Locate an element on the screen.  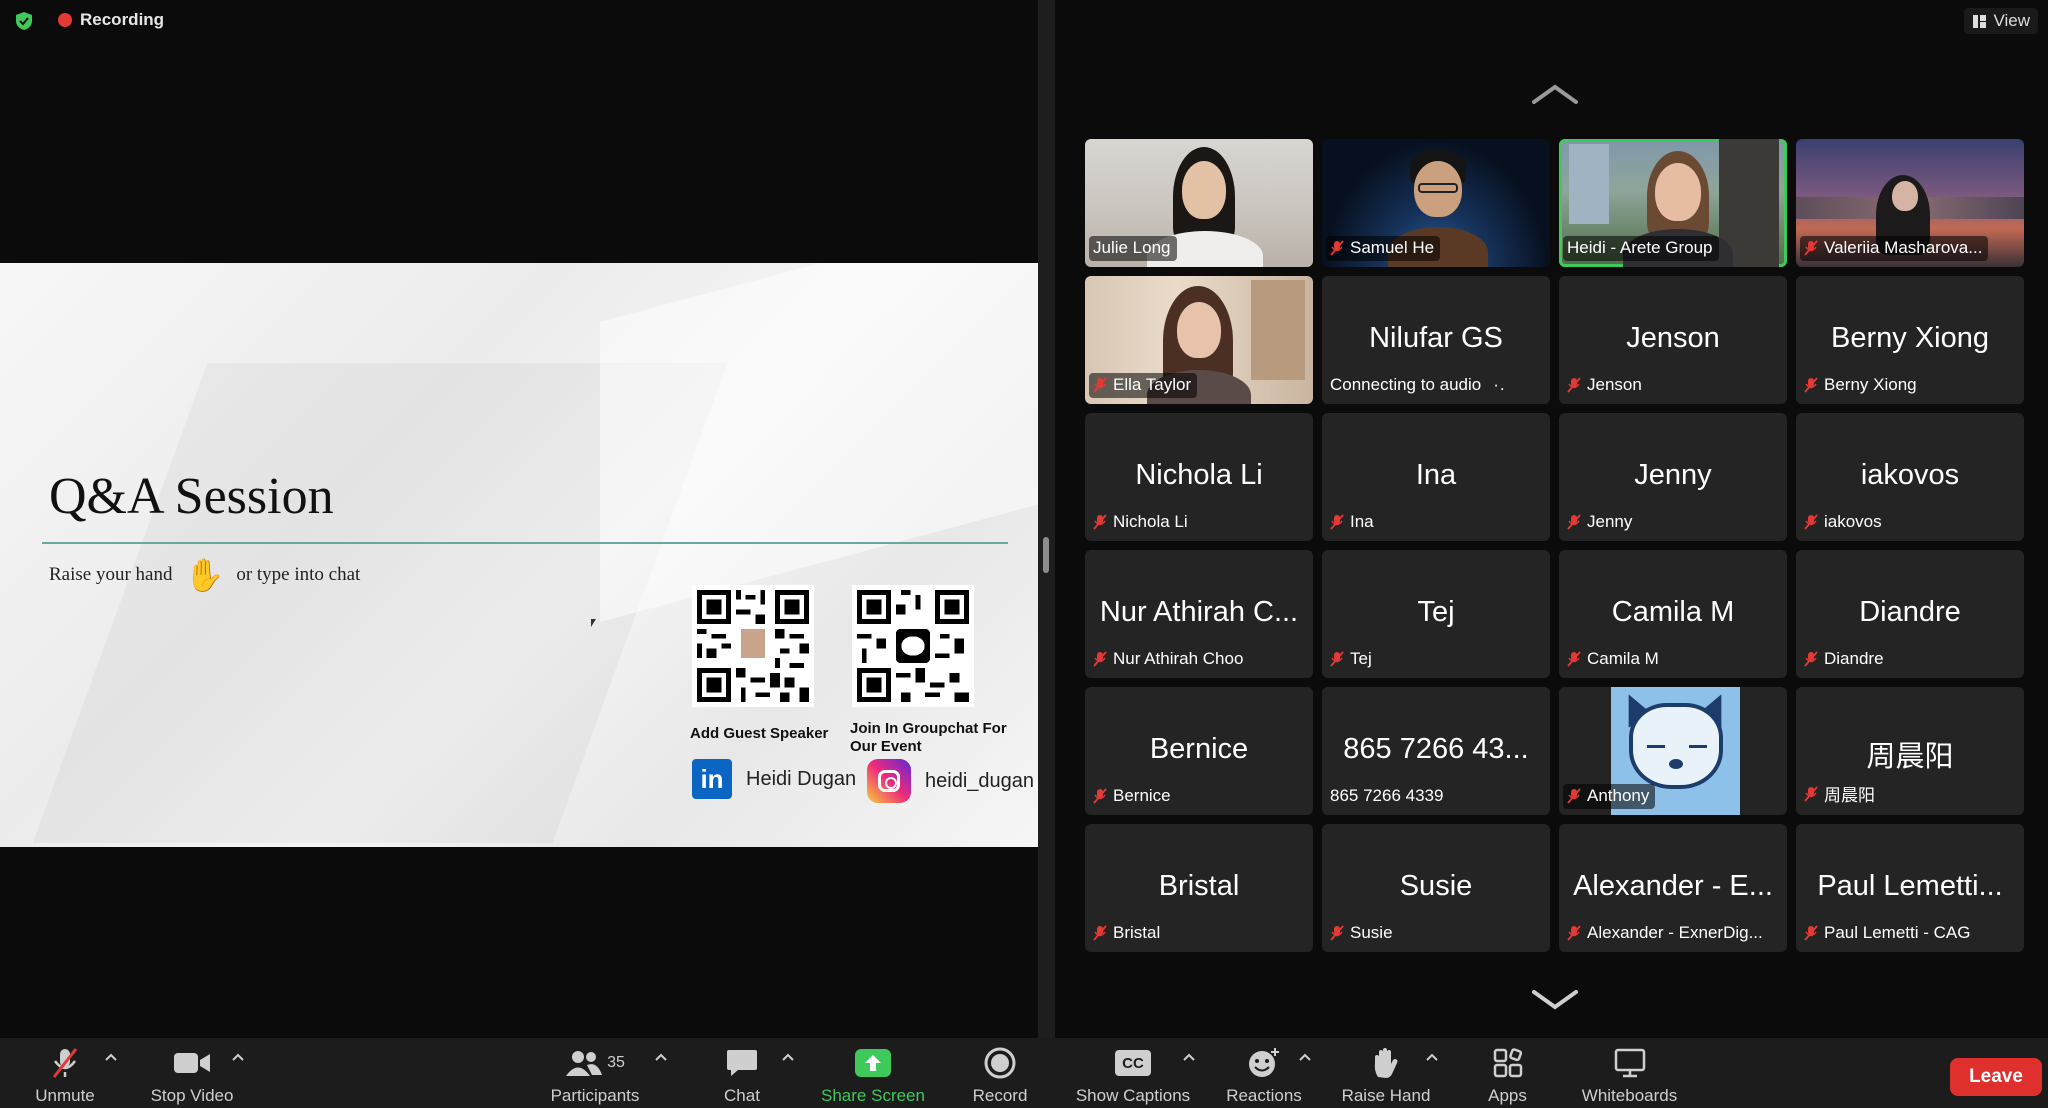
participant-name-tag: Connecting to audio ·. is located at coordinates (1419, 385).